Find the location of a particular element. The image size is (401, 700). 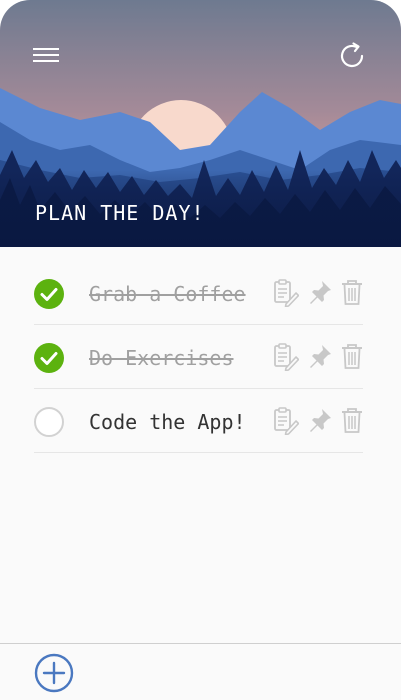

refresh-button is located at coordinates (352, 56).